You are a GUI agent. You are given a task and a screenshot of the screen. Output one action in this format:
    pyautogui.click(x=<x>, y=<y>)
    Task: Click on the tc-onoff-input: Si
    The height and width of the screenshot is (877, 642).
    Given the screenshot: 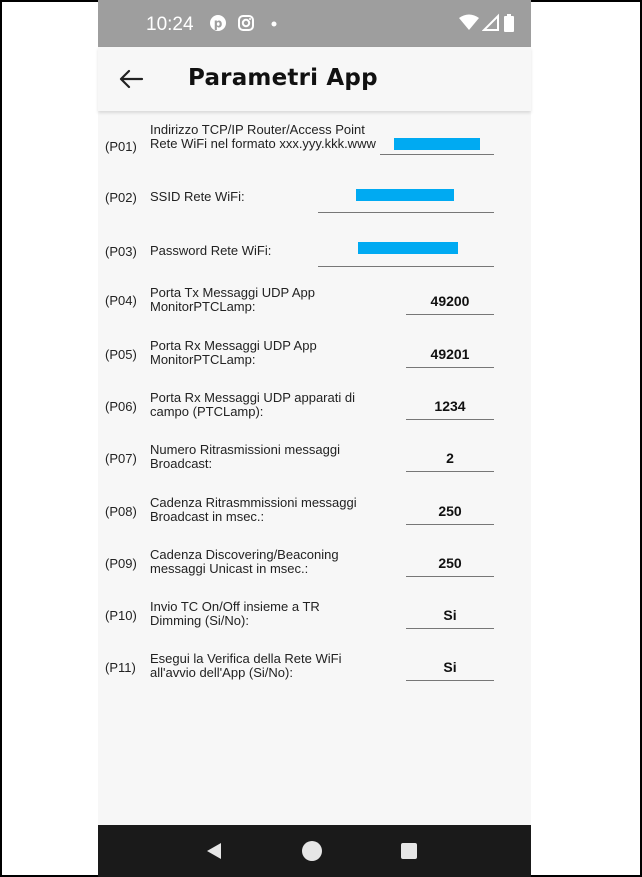 What is the action you would take?
    pyautogui.click(x=450, y=615)
    